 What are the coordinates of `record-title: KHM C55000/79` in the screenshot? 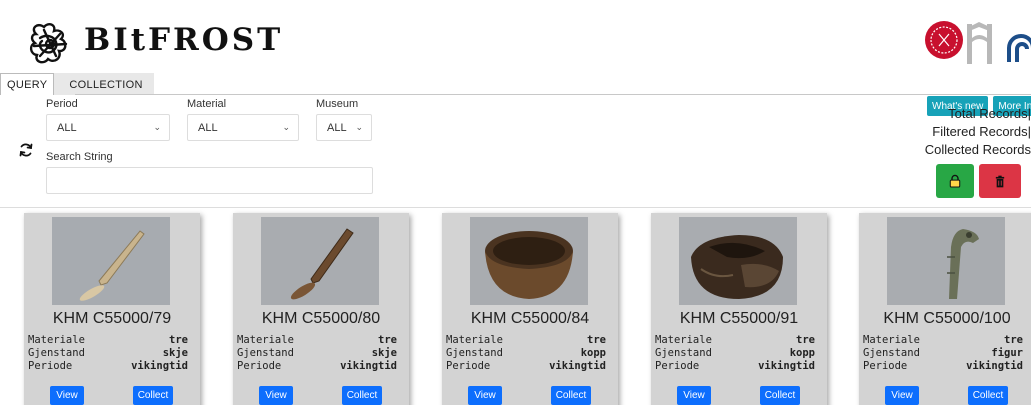 It's located at (112, 318).